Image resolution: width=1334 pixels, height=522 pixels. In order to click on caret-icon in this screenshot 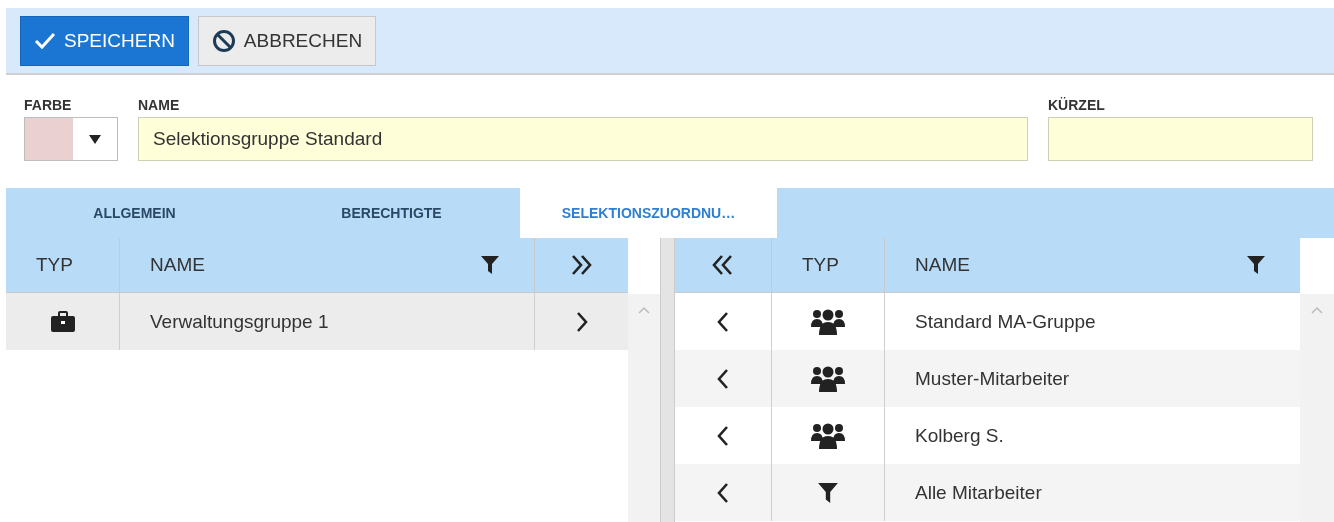, I will do `click(95, 139)`.